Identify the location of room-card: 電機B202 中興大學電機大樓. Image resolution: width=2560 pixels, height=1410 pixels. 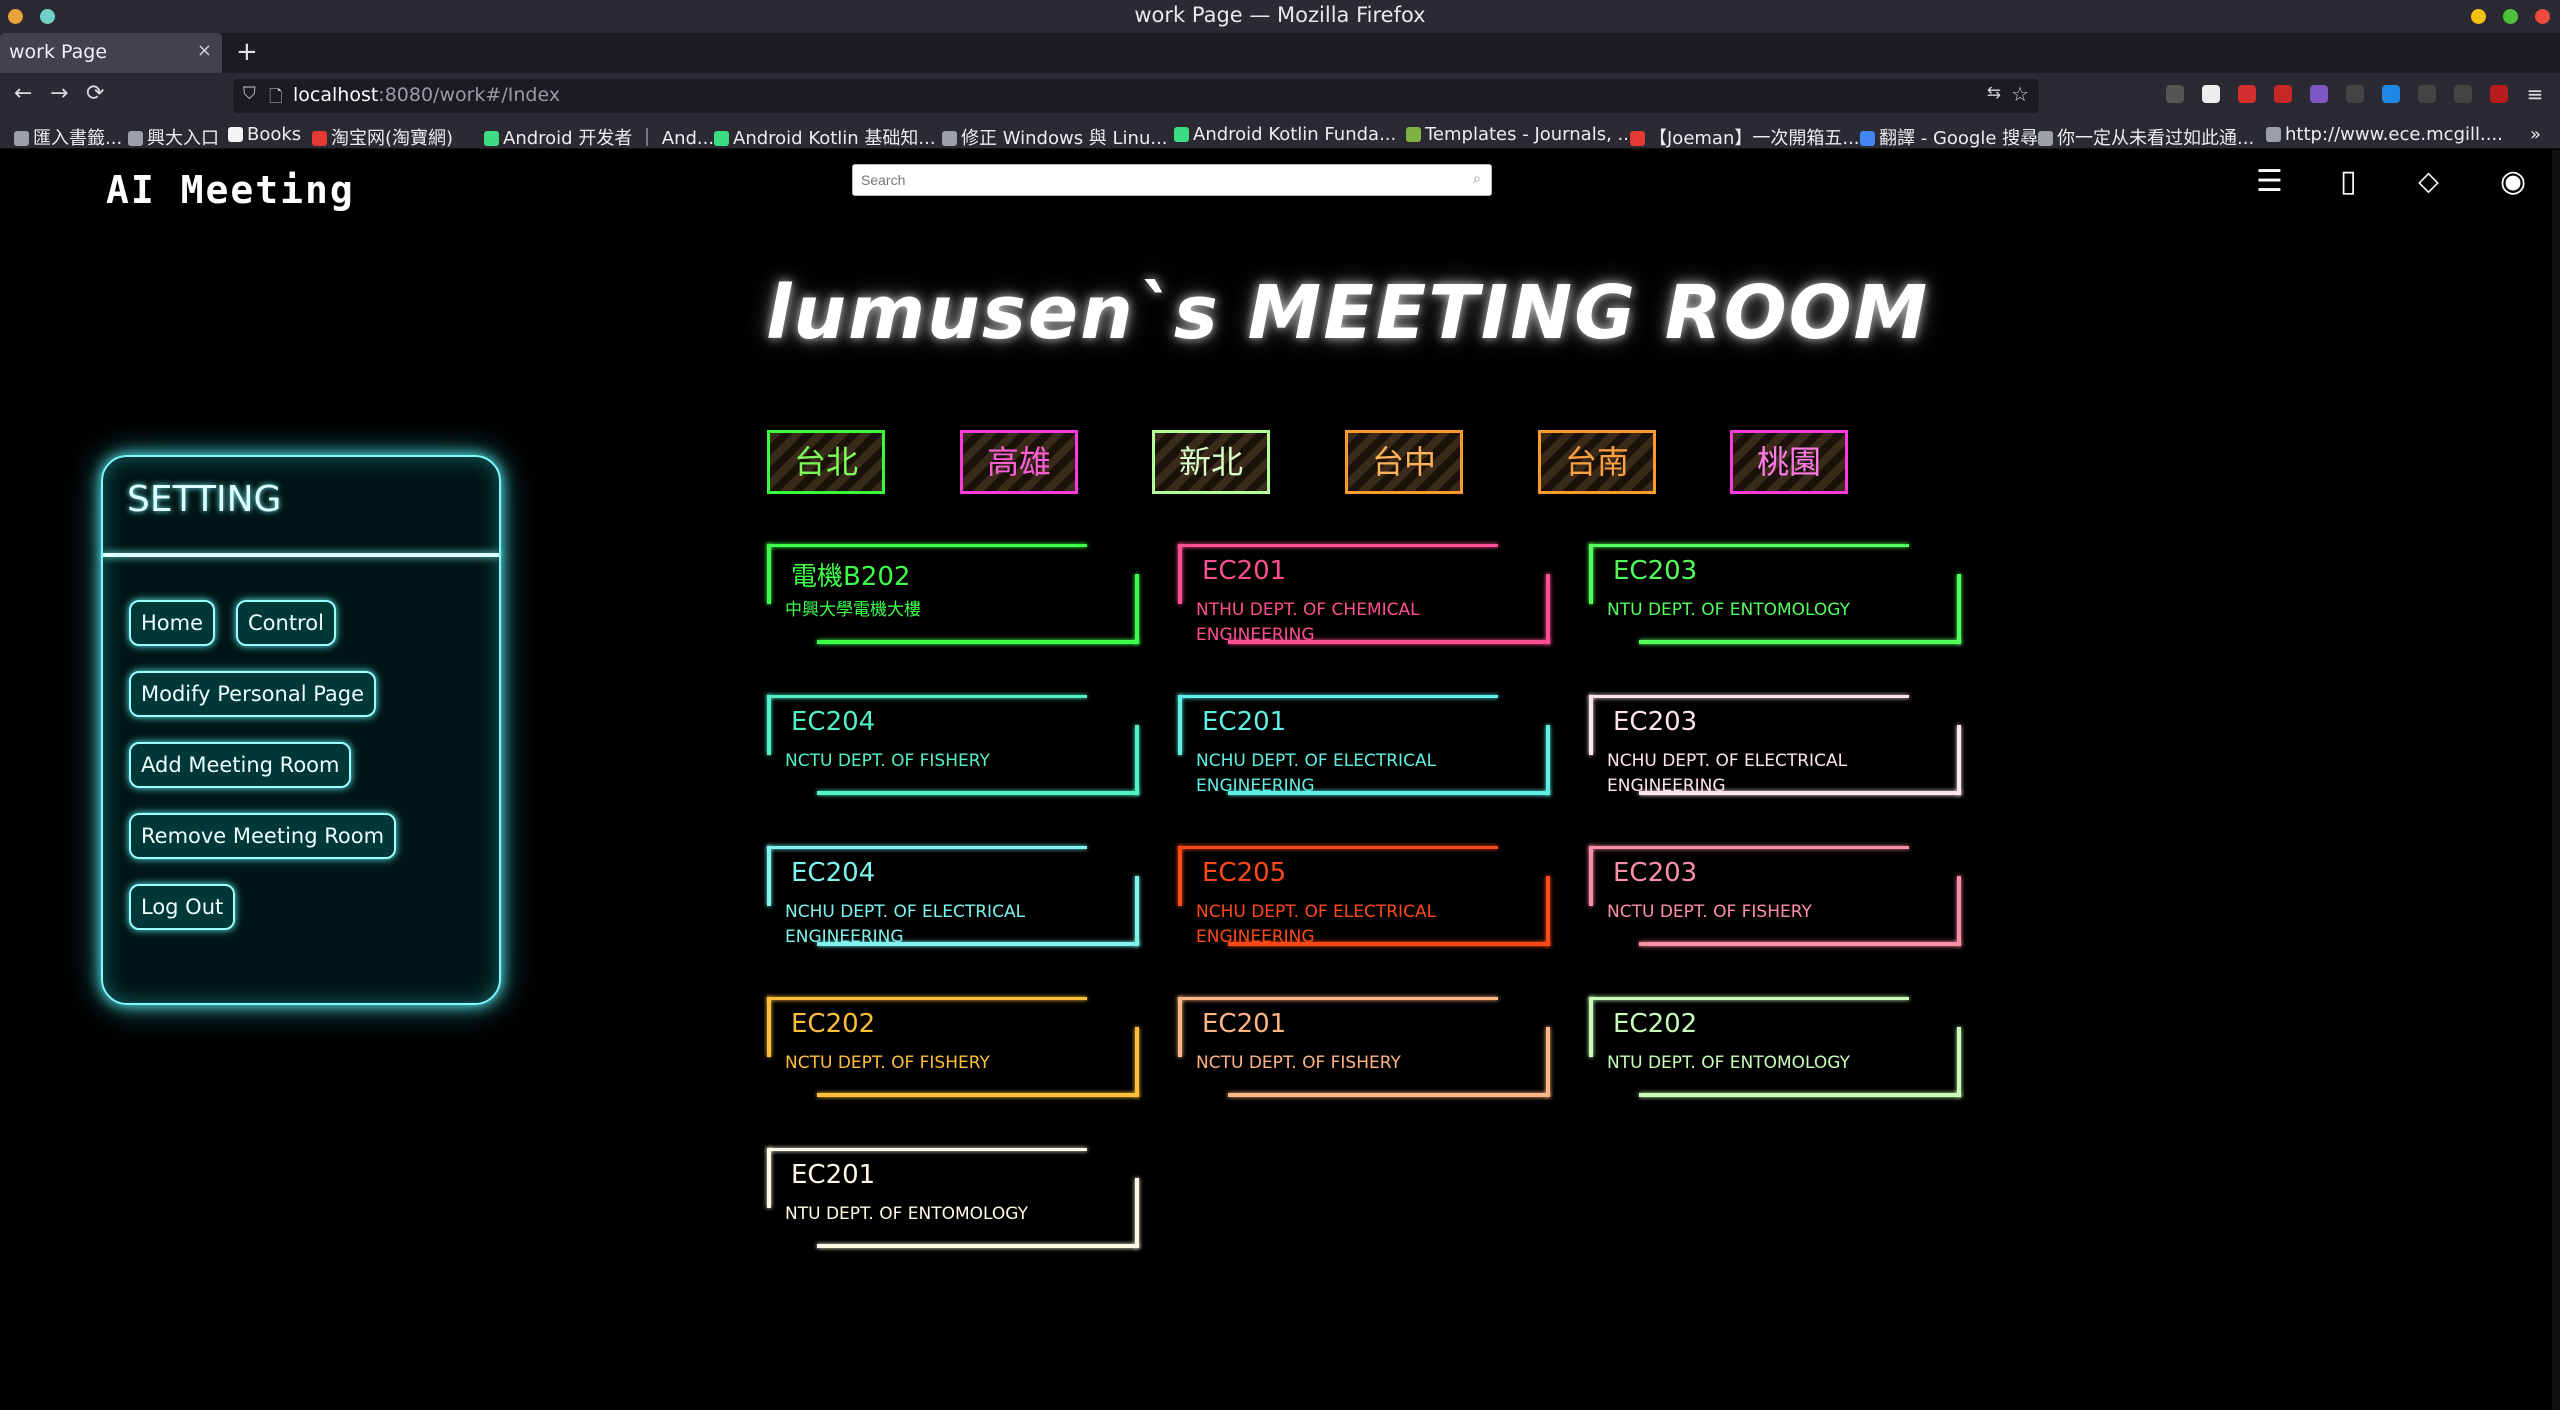
(953, 594).